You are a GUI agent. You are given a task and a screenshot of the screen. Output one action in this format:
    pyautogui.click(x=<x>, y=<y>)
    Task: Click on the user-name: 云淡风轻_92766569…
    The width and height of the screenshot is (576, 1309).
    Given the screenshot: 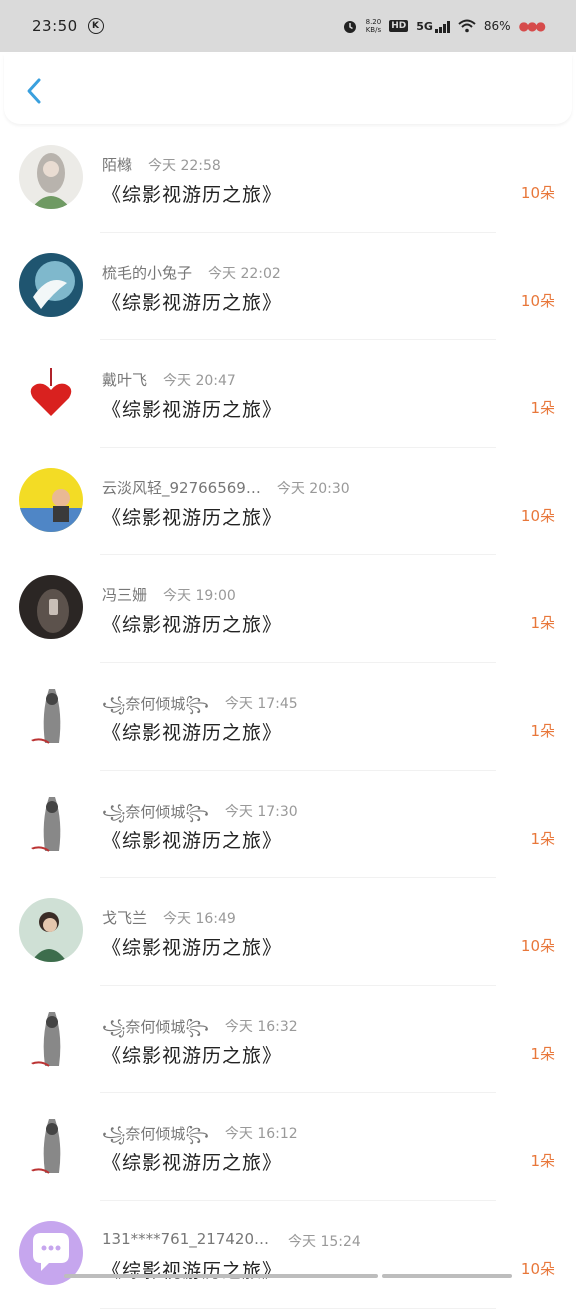 What is the action you would take?
    pyautogui.click(x=181, y=487)
    